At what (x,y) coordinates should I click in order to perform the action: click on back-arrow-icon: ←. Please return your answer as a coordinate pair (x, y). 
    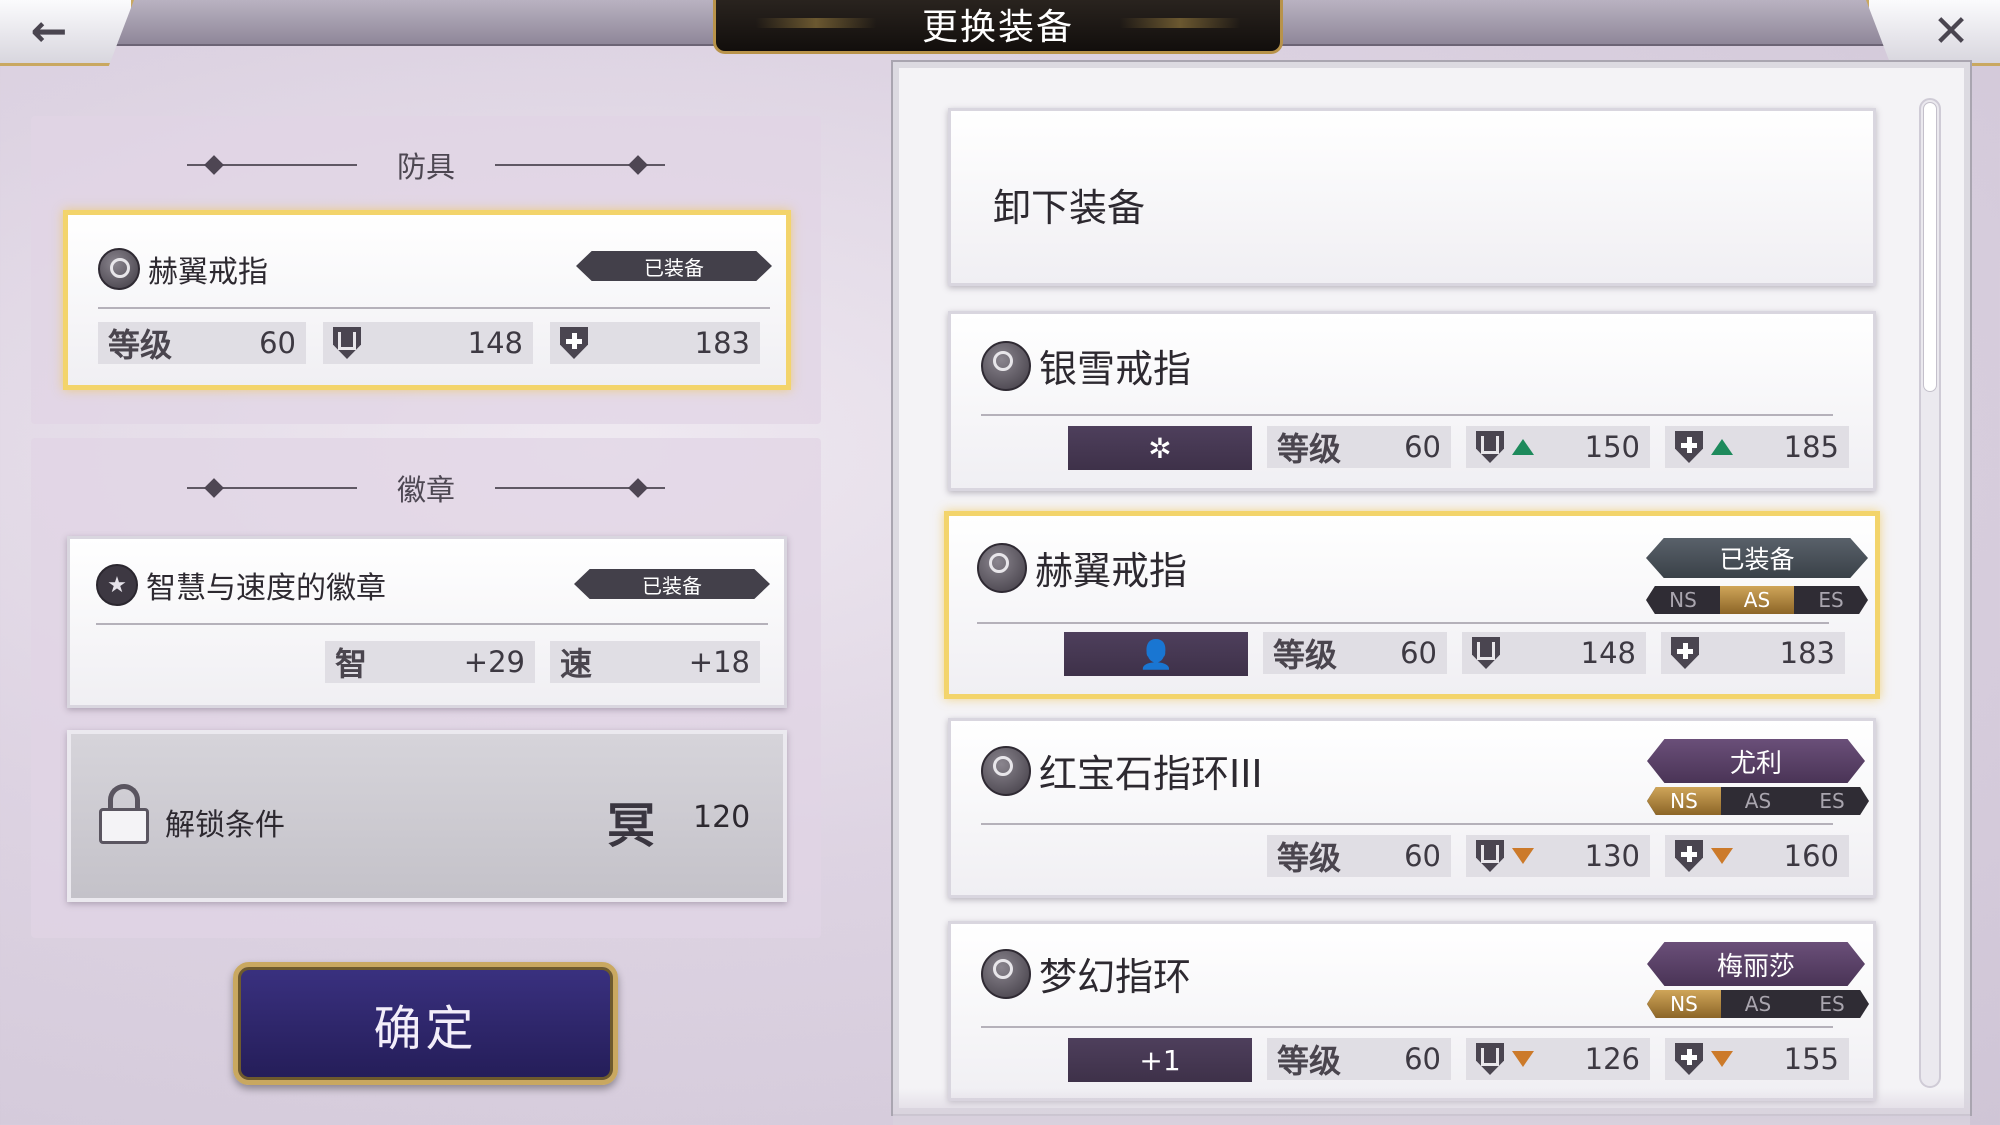
    Looking at the image, I should click on (49, 31).